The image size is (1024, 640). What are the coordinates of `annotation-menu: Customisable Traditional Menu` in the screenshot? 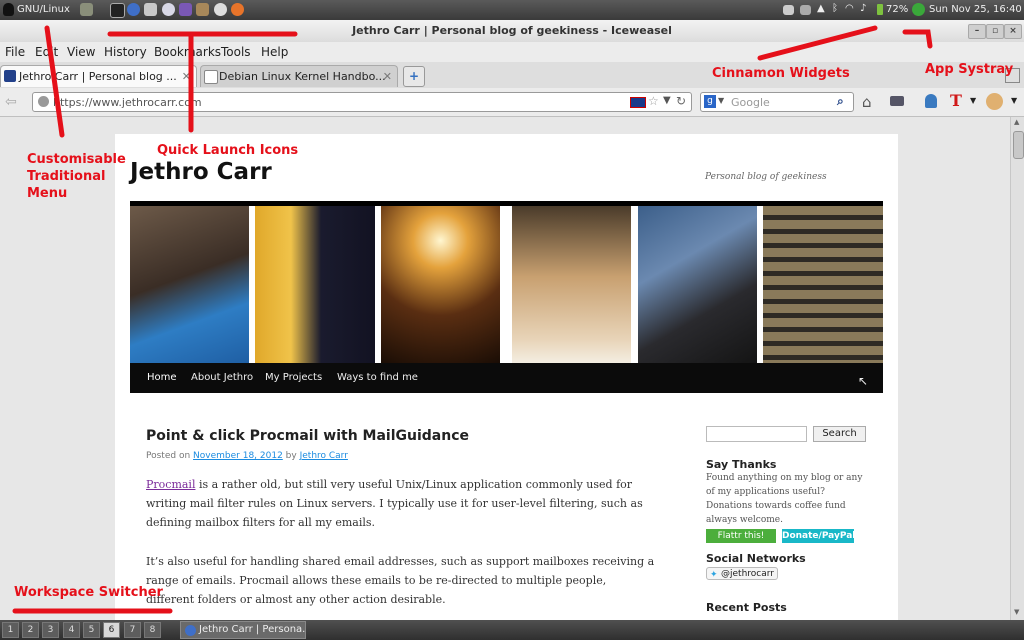 It's located at (76, 176).